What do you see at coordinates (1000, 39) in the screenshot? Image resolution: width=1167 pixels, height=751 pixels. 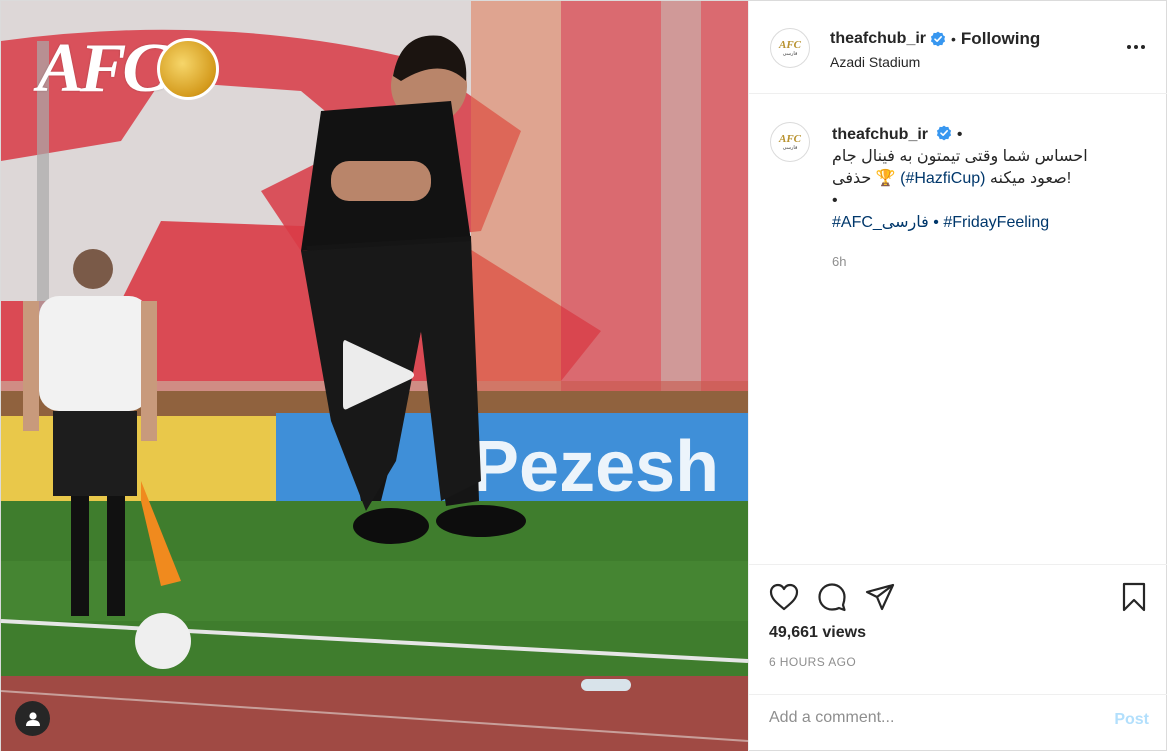 I see `following-button: Following` at bounding box center [1000, 39].